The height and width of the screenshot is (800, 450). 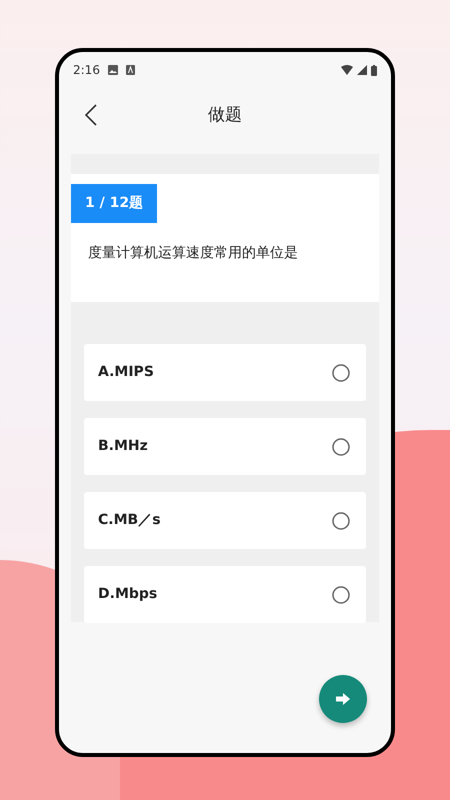 I want to click on back-icon, so click(x=91, y=115).